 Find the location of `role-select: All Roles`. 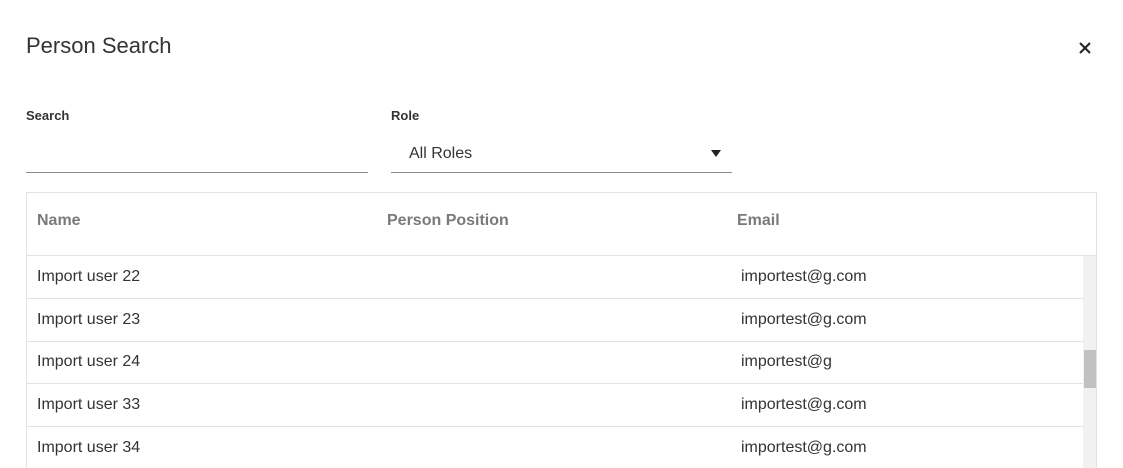

role-select: All Roles is located at coordinates (561, 153).